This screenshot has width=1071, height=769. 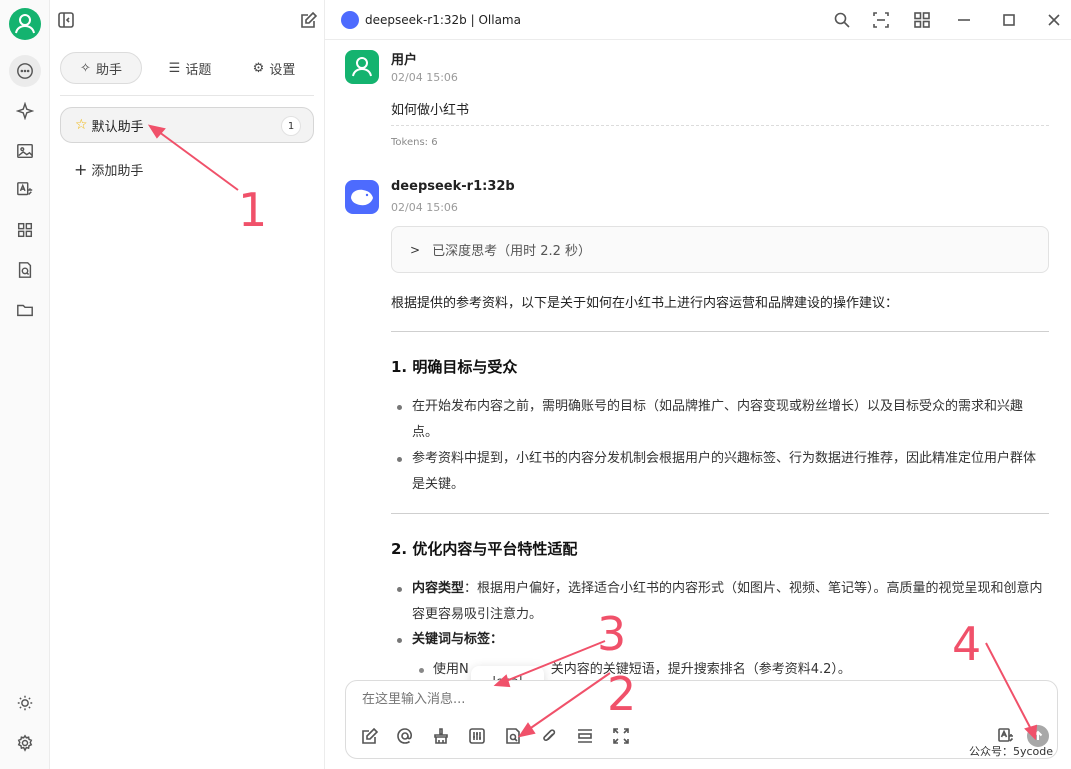 What do you see at coordinates (117, 171) in the screenshot?
I see `add-assistant-label: 添加助手` at bounding box center [117, 171].